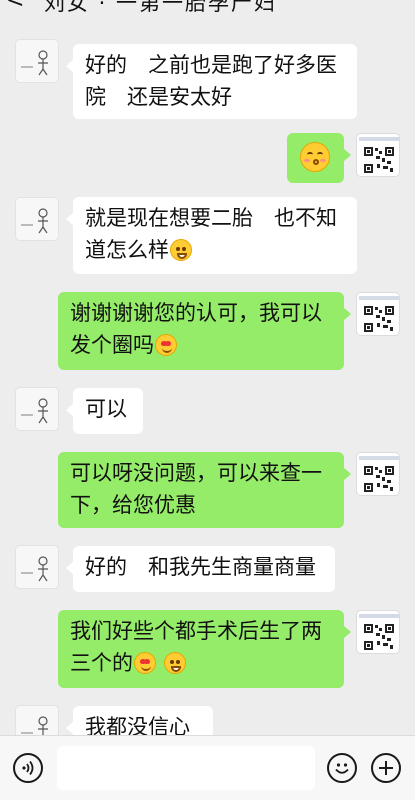 The width and height of the screenshot is (415, 800). I want to click on emoji-button, so click(342, 768).